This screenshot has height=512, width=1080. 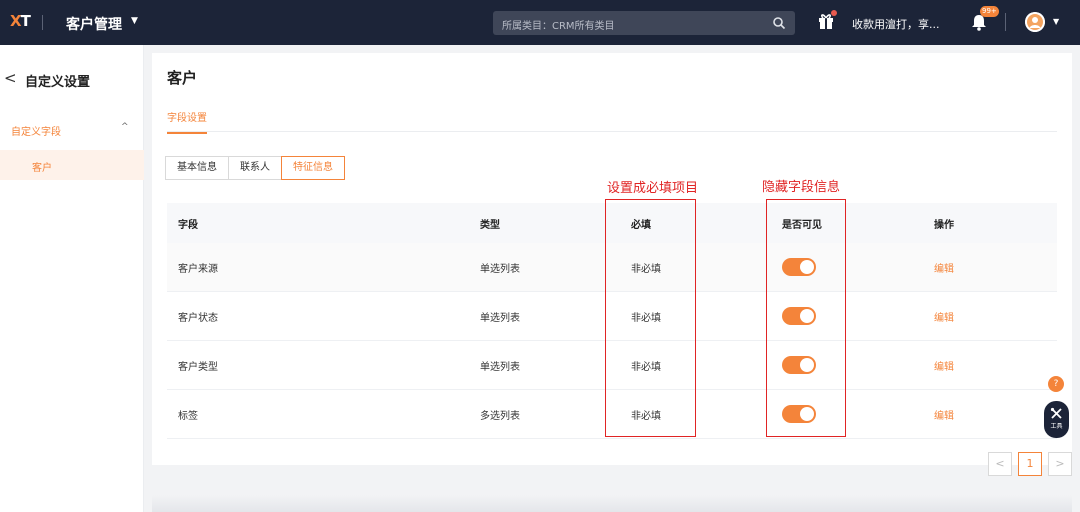 I want to click on cell-field: 客户来源, so click(x=198, y=269).